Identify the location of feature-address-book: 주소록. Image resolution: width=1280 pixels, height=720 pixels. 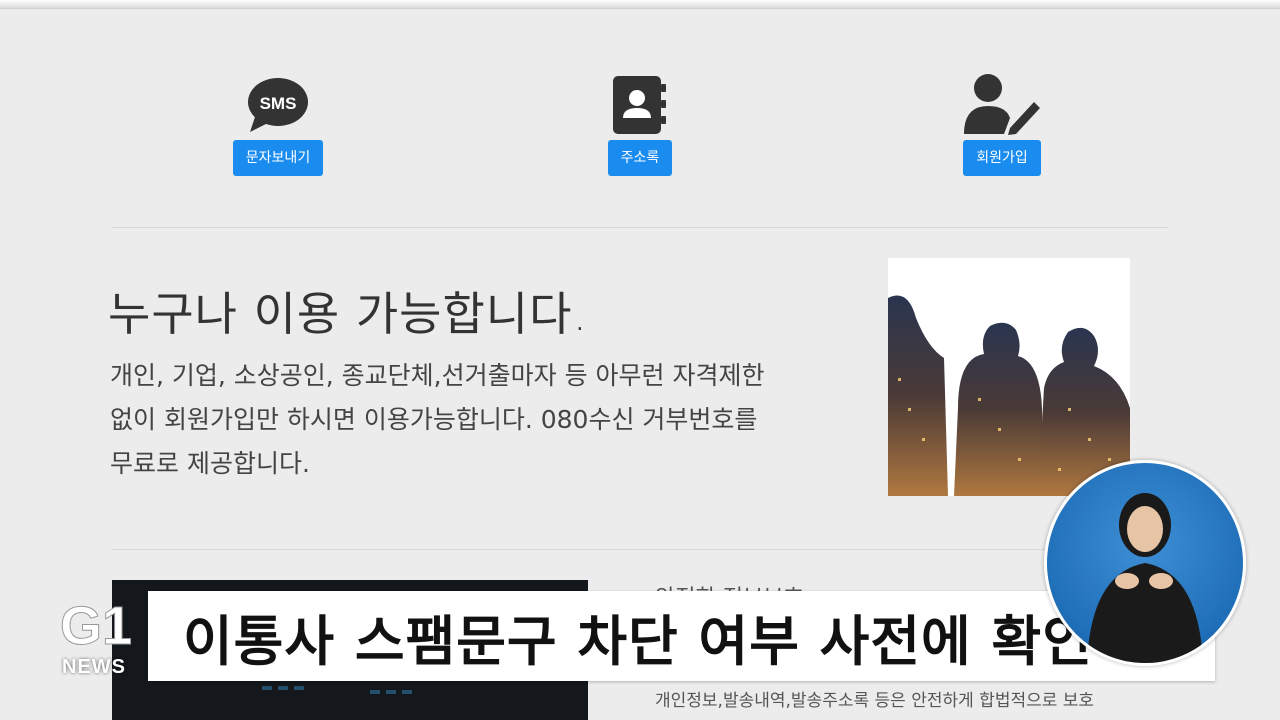
(640, 123).